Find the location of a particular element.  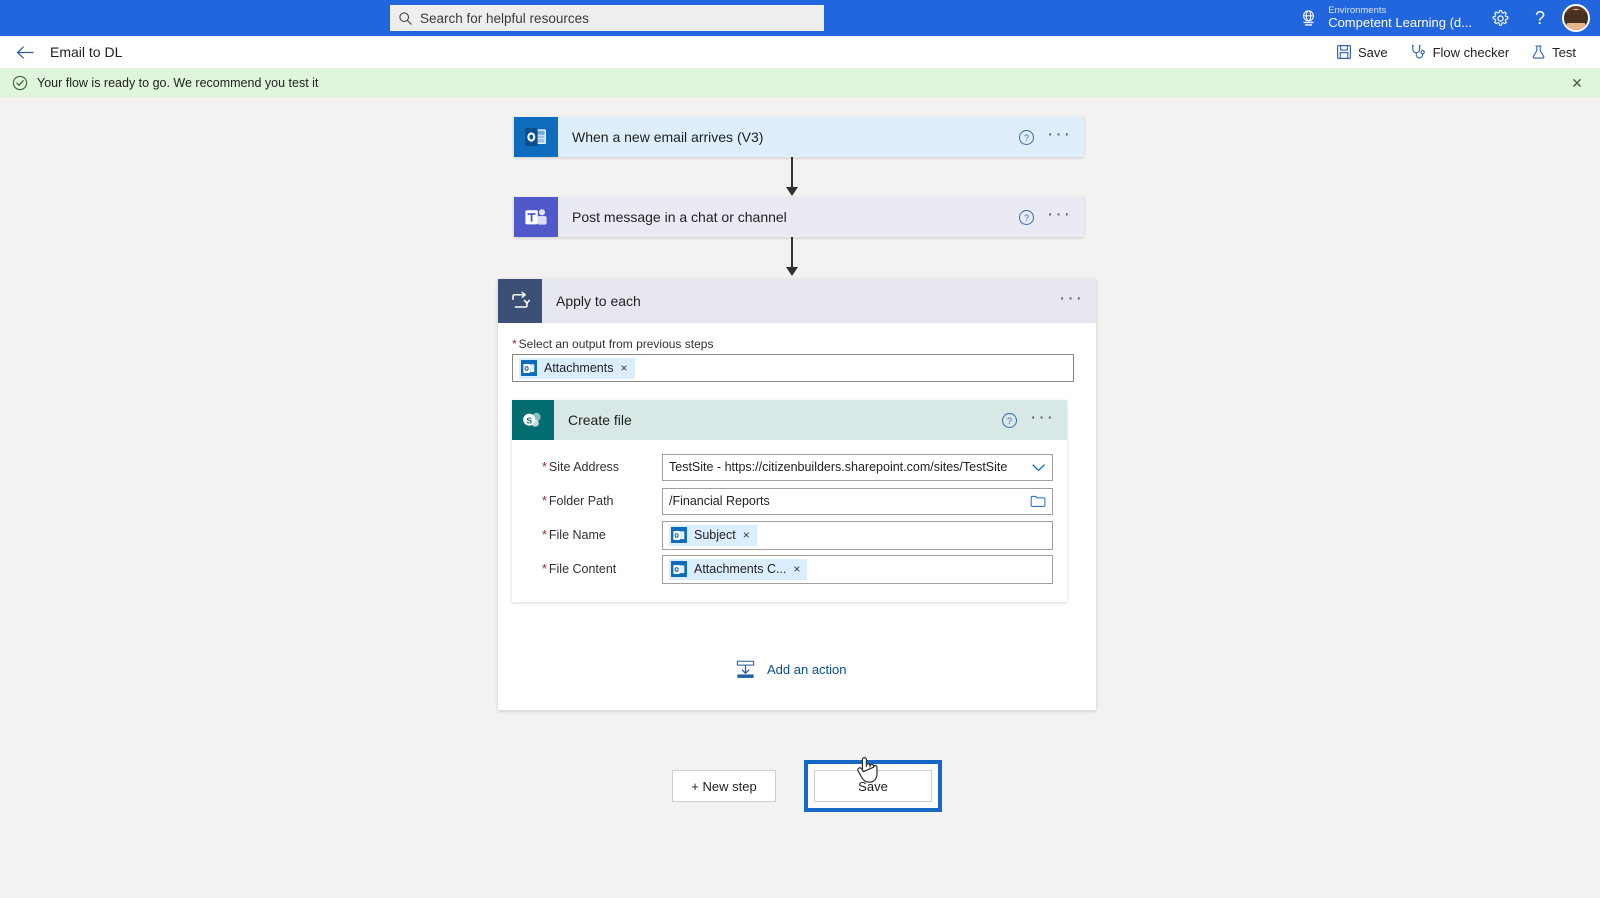

field-label-site-address: * Site Address is located at coordinates (594, 467).